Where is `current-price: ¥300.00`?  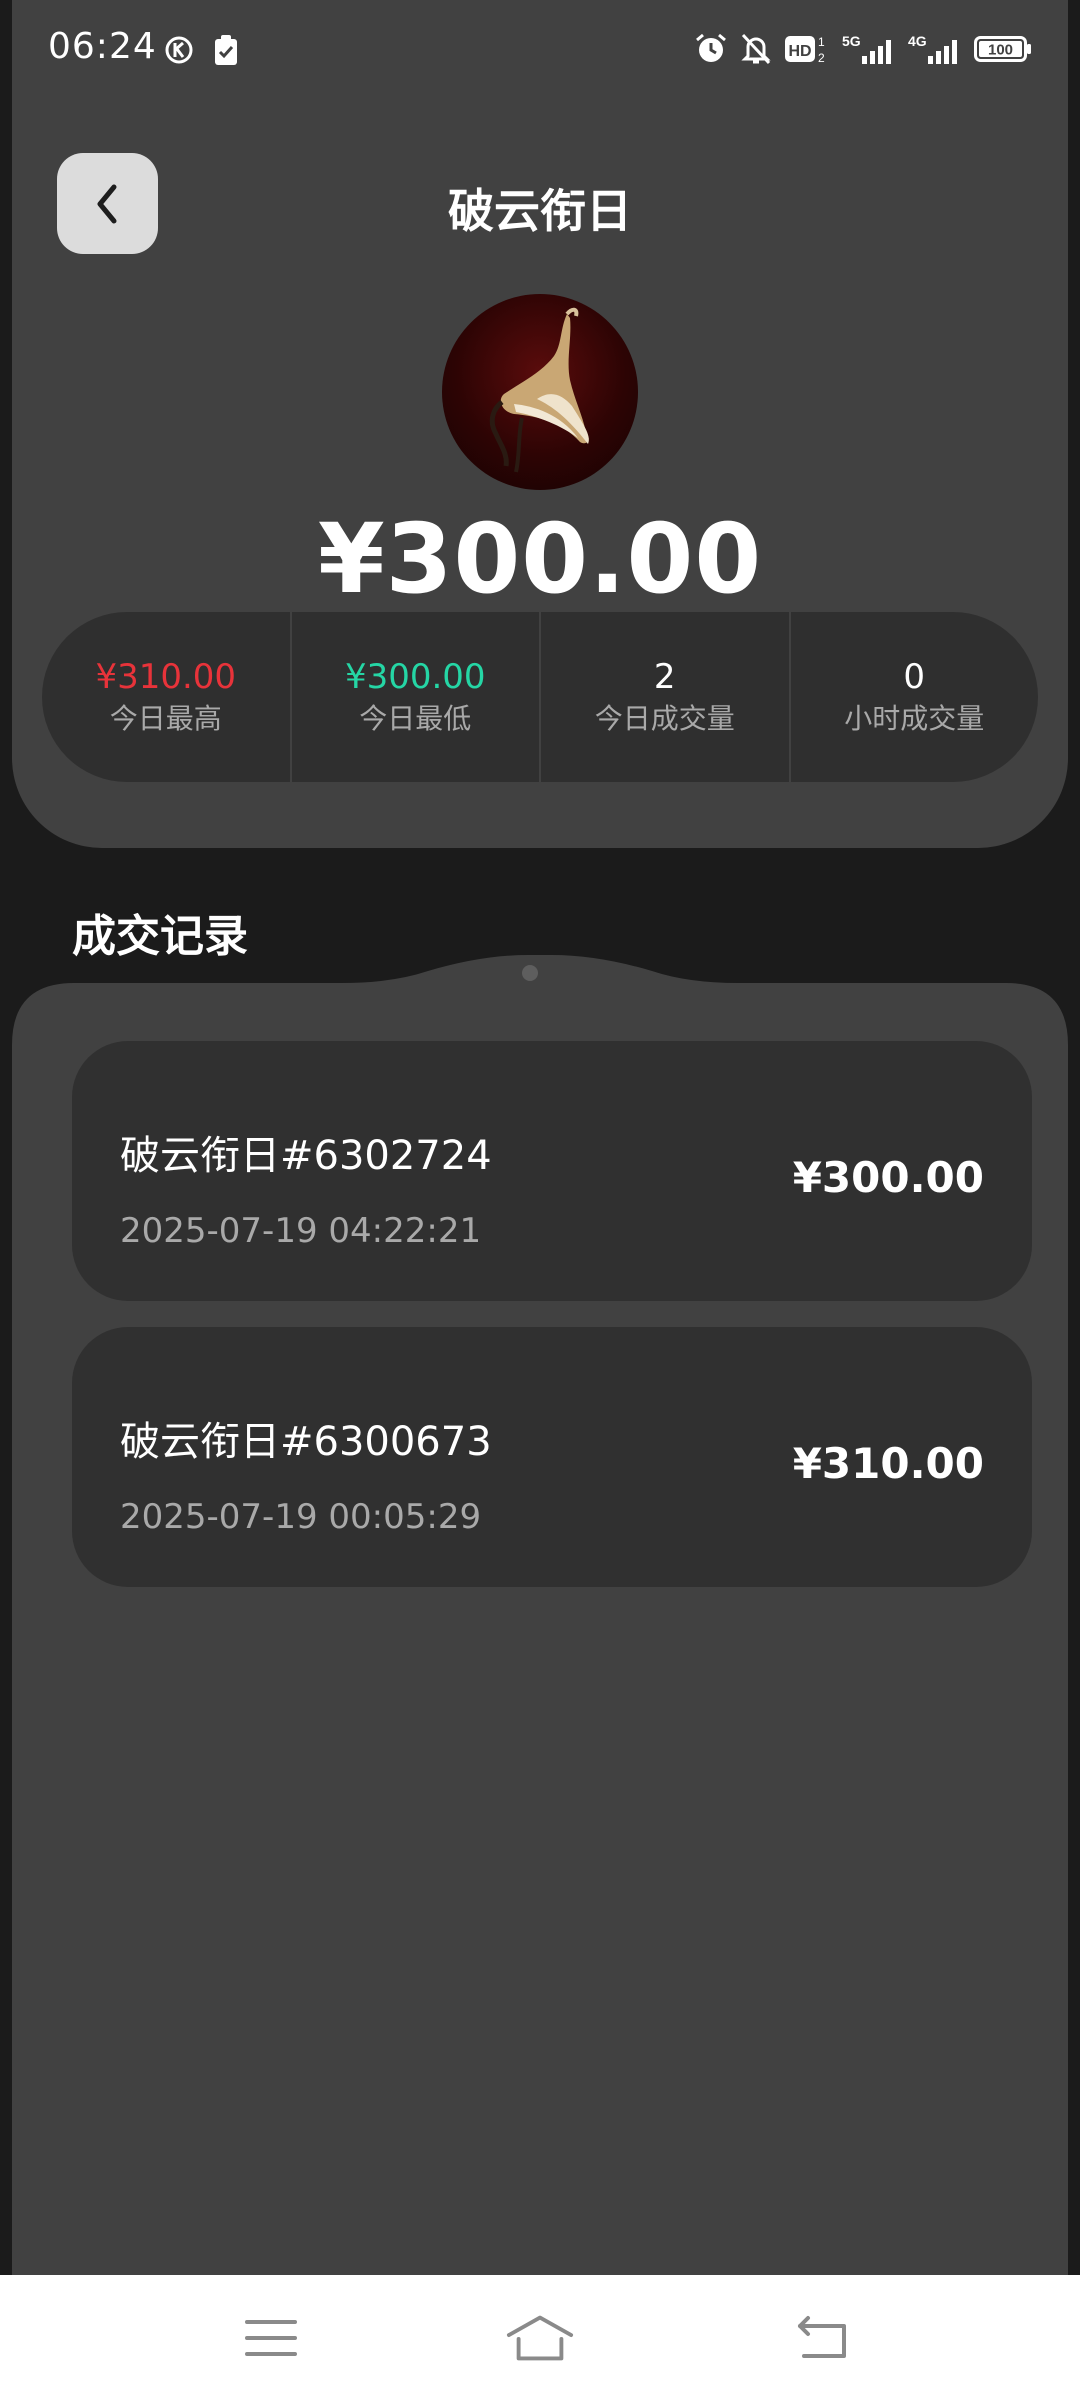 current-price: ¥300.00 is located at coordinates (540, 559).